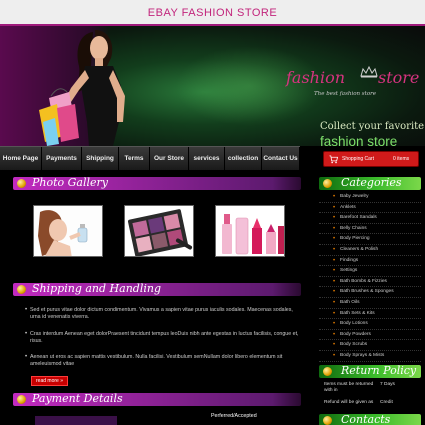 This screenshot has height=425, width=425. I want to click on category-label: Body Powders, so click(355, 334).